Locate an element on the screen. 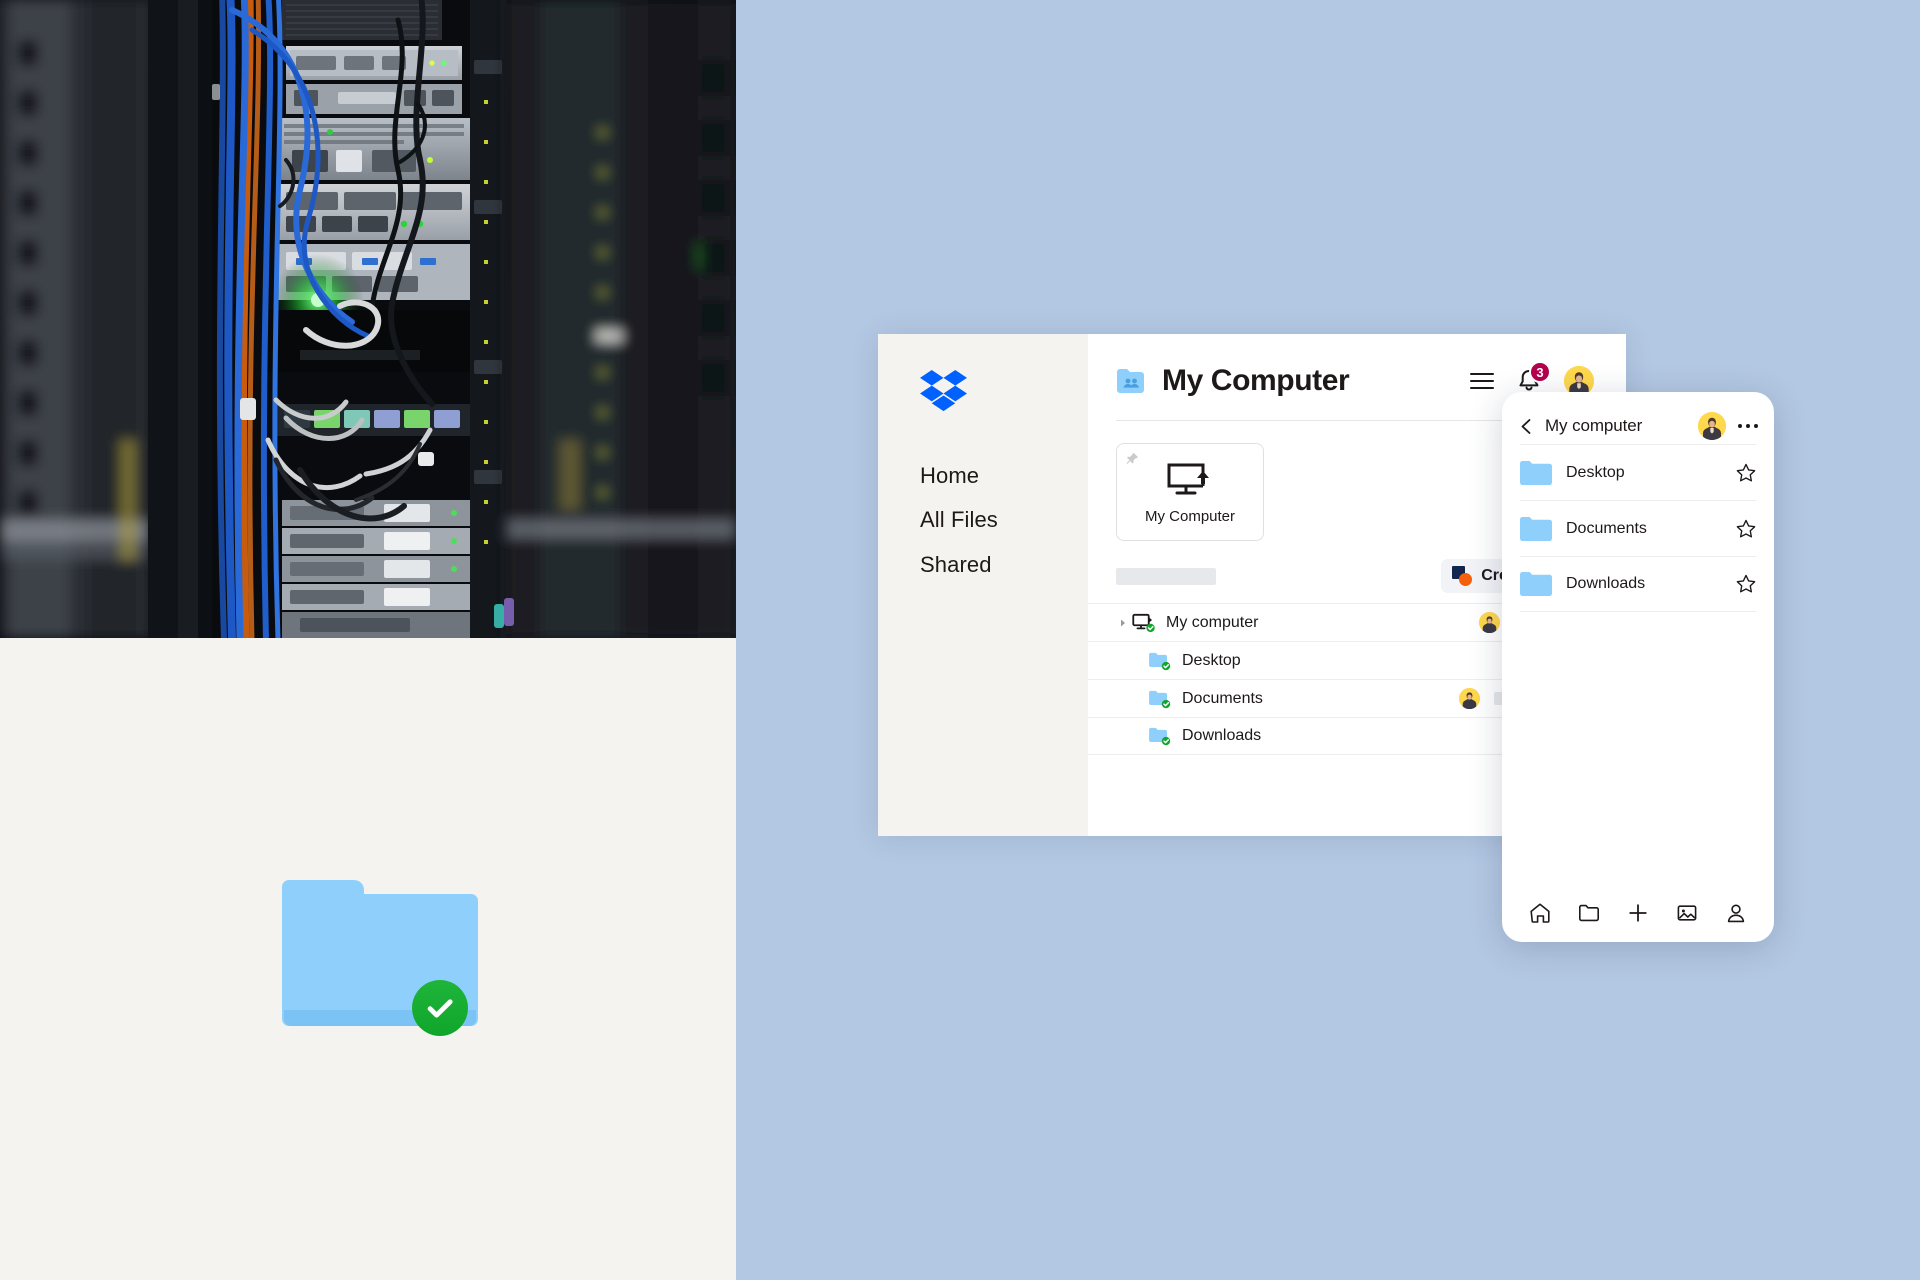 The height and width of the screenshot is (1280, 1920). expand-caret-icon is located at coordinates (1123, 623).